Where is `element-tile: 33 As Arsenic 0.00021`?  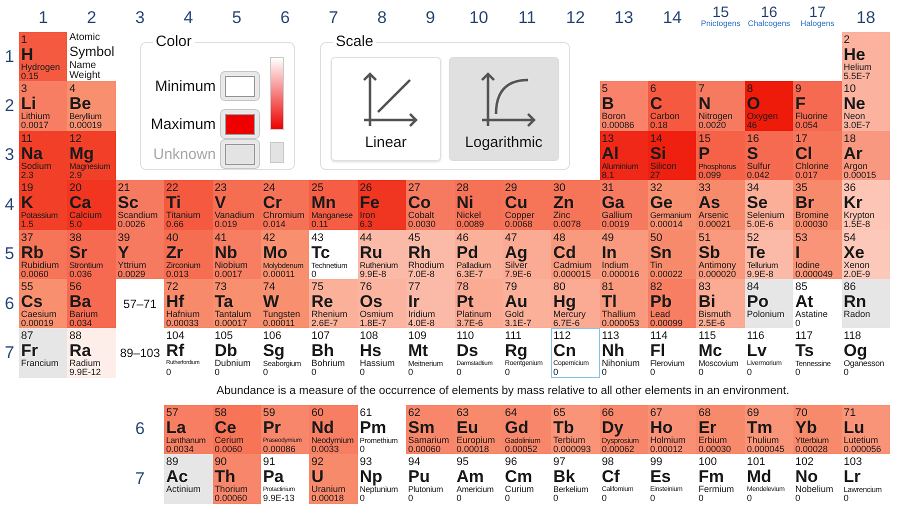
element-tile: 33 As Arsenic 0.00021 is located at coordinates (720, 205).